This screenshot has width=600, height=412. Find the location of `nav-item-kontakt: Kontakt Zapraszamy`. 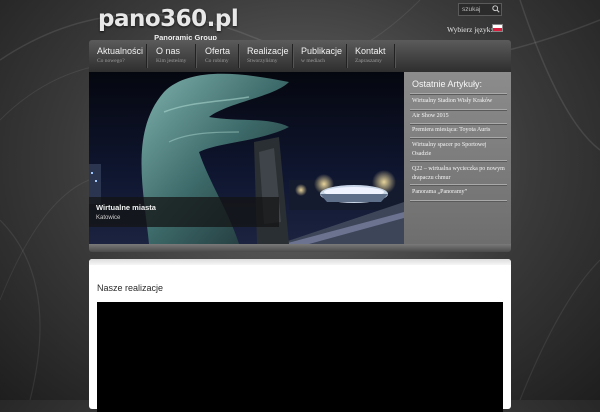

nav-item-kontakt: Kontakt Zapraszamy is located at coordinates (370, 55).